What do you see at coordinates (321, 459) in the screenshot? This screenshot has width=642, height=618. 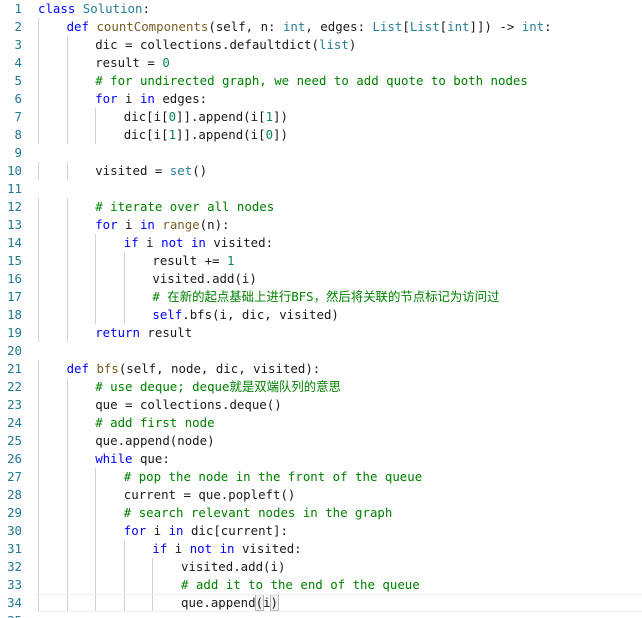 I see `code-line: 26 while que:` at bounding box center [321, 459].